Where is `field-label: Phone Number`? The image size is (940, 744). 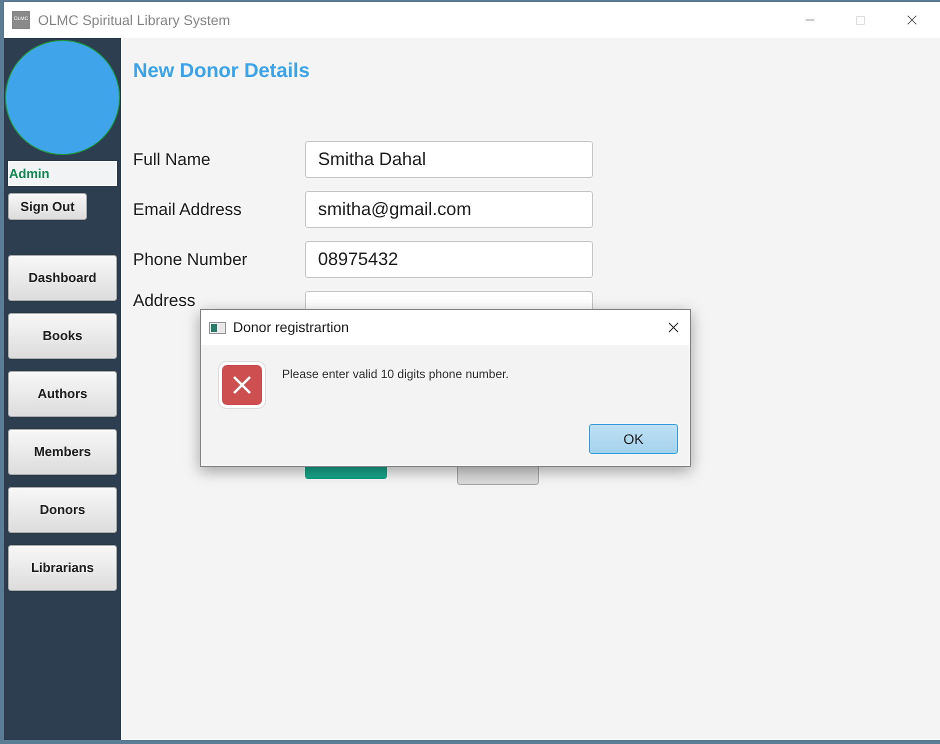
field-label: Phone Number is located at coordinates (190, 260).